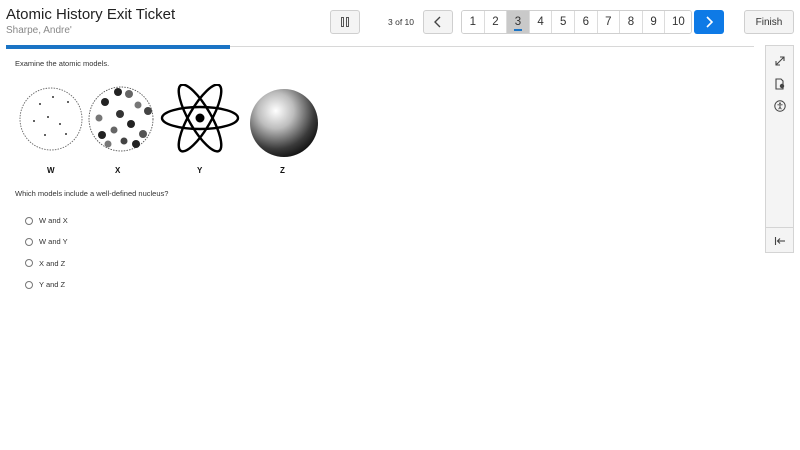 The height and width of the screenshot is (450, 800). I want to click on finish-button: Finish, so click(769, 22).